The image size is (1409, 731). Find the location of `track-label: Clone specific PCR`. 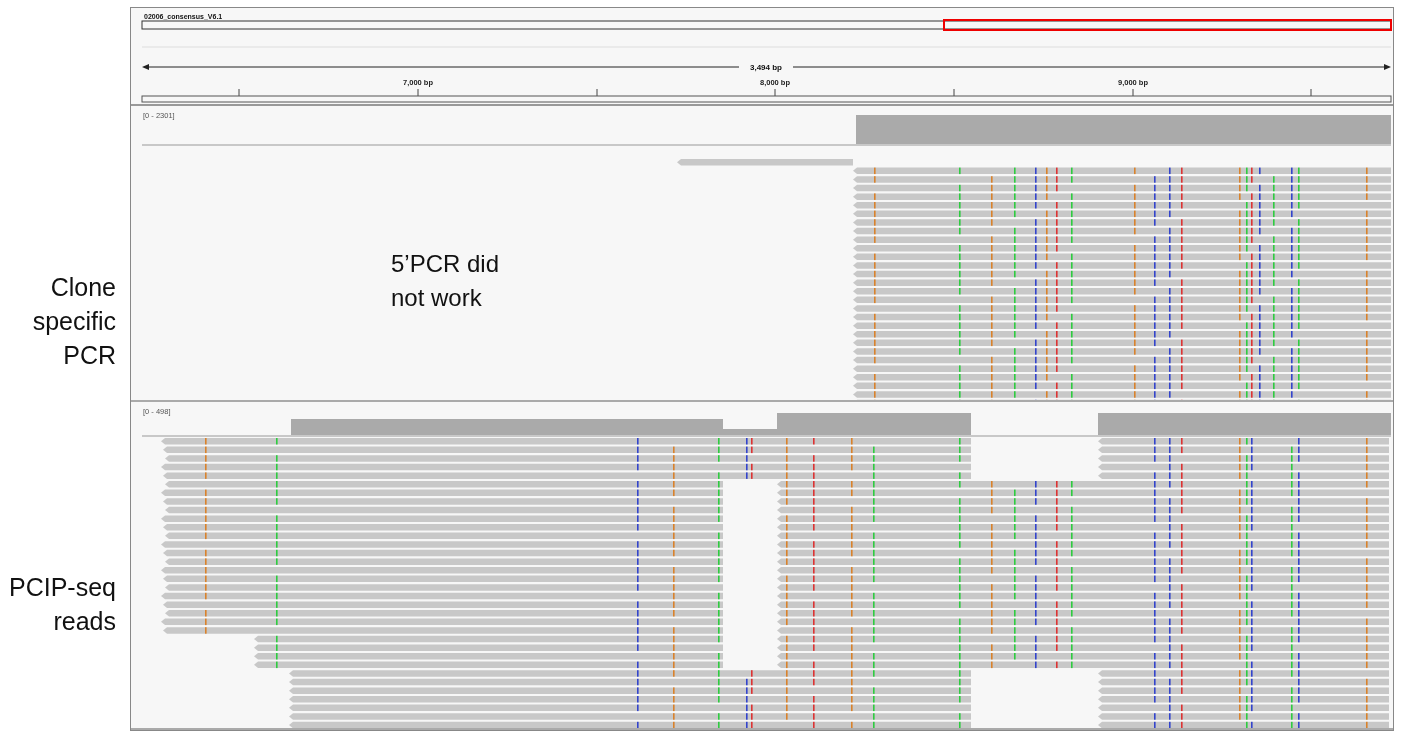

track-label: Clone specific PCR is located at coordinates (73, 321).